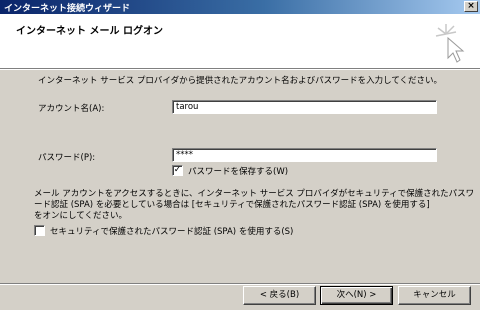 The height and width of the screenshot is (310, 480). I want to click on close-button: ×, so click(471, 6).